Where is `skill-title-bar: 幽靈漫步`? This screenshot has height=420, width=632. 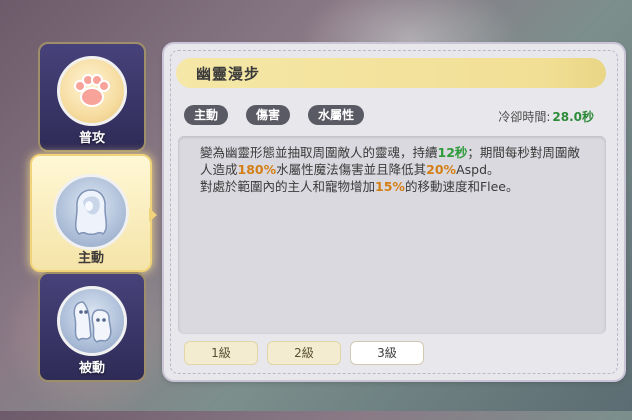
skill-title-bar: 幽靈漫步 is located at coordinates (391, 73).